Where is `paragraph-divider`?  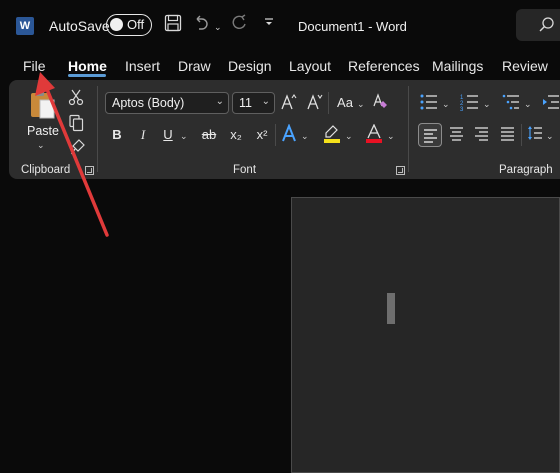 paragraph-divider is located at coordinates (521, 135).